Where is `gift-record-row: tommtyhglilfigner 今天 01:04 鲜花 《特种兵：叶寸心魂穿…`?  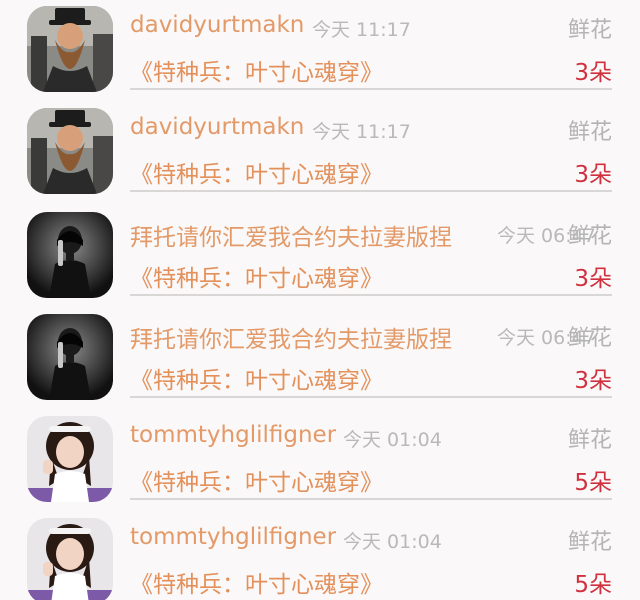 gift-record-row: tommtyhglilfigner 今天 01:04 鲜花 《特种兵：叶寸心魂穿… is located at coordinates (320, 556).